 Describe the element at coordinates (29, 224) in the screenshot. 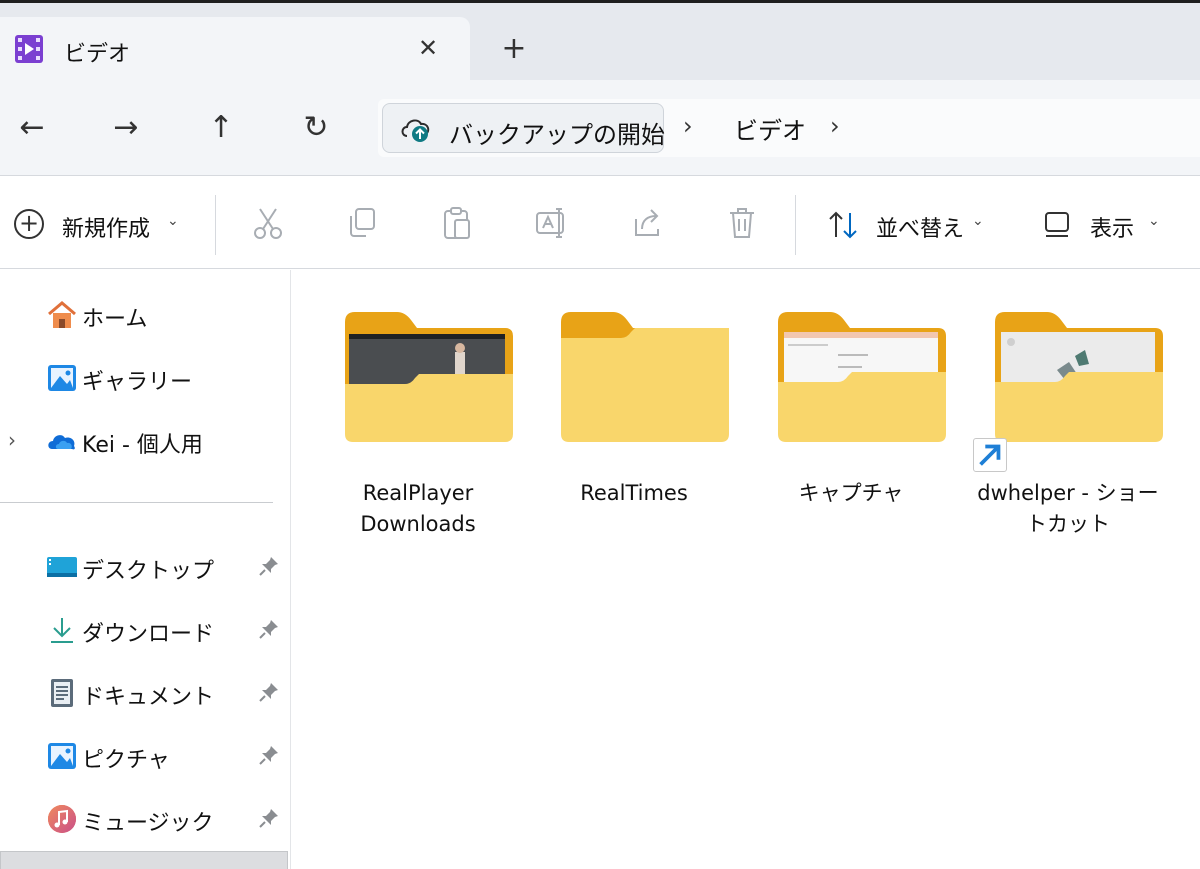

I see `plus-circle-icon: +` at that location.